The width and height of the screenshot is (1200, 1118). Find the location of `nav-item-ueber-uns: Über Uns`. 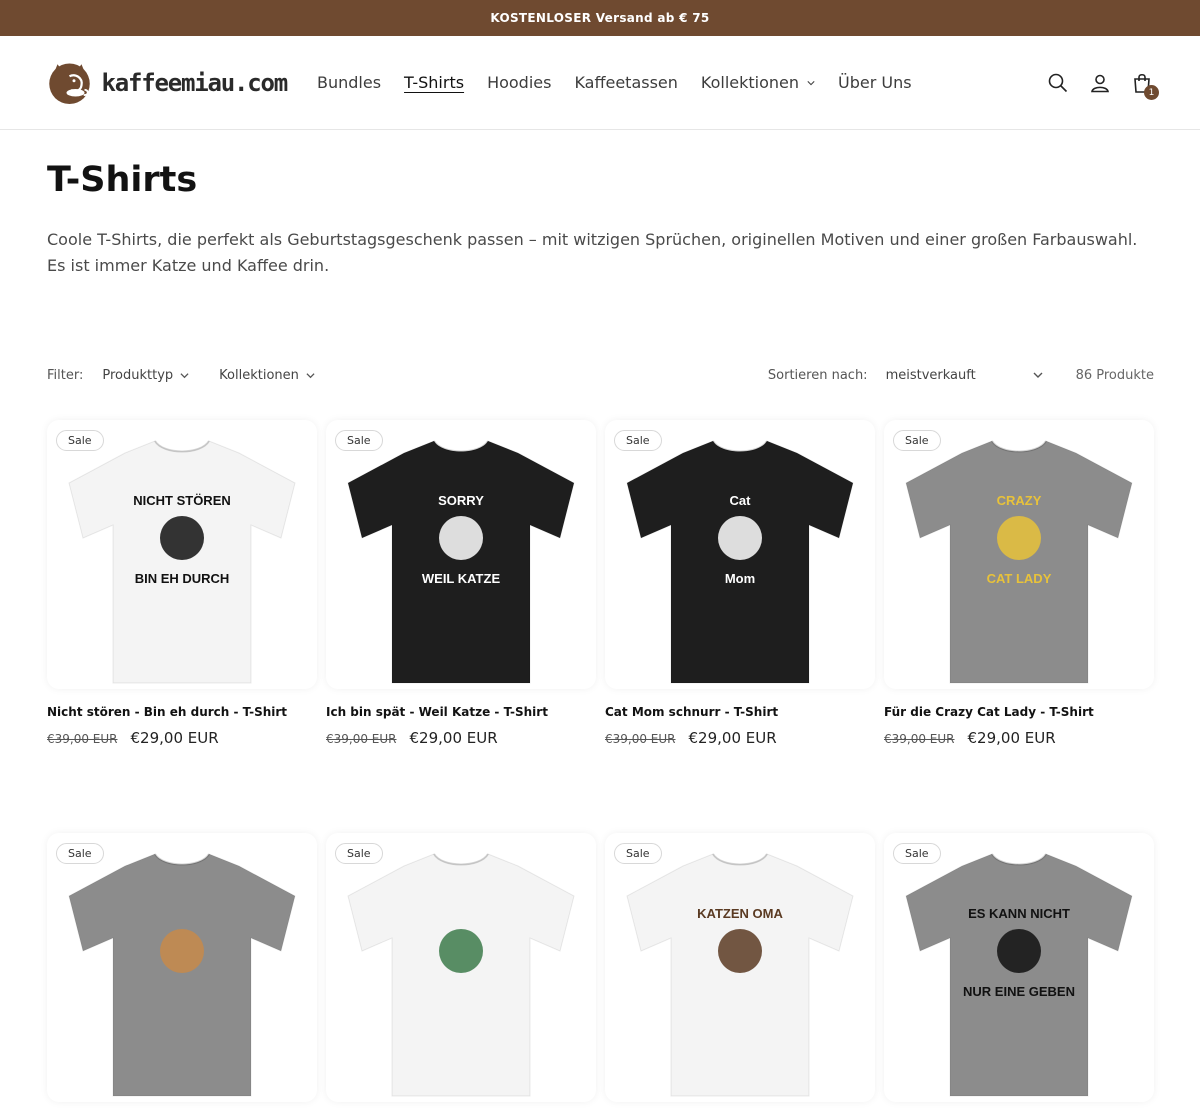

nav-item-ueber-uns: Über Uns is located at coordinates (875, 82).